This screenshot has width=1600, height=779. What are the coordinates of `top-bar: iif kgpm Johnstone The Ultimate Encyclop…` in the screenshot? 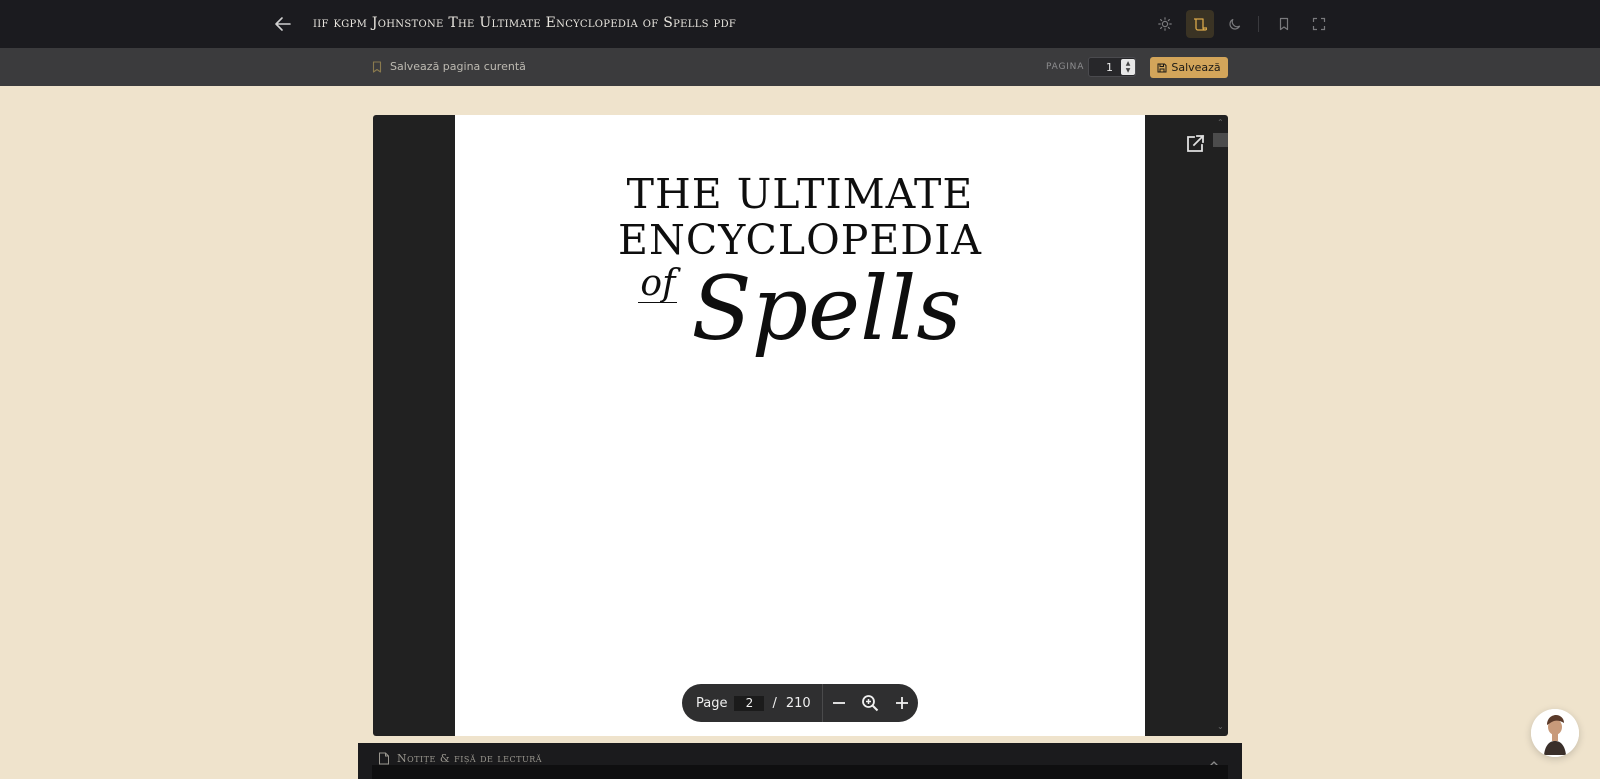 It's located at (800, 24).